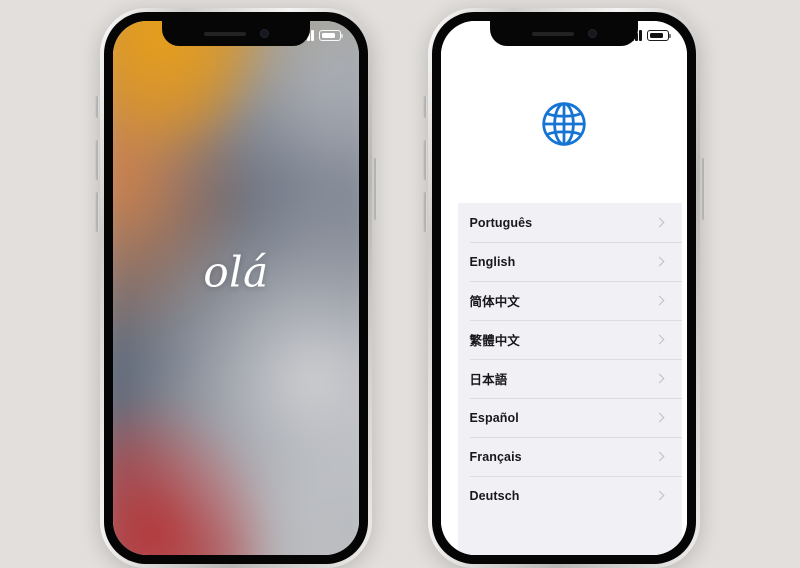  I want to click on phone-left-notch, so click(236, 33).